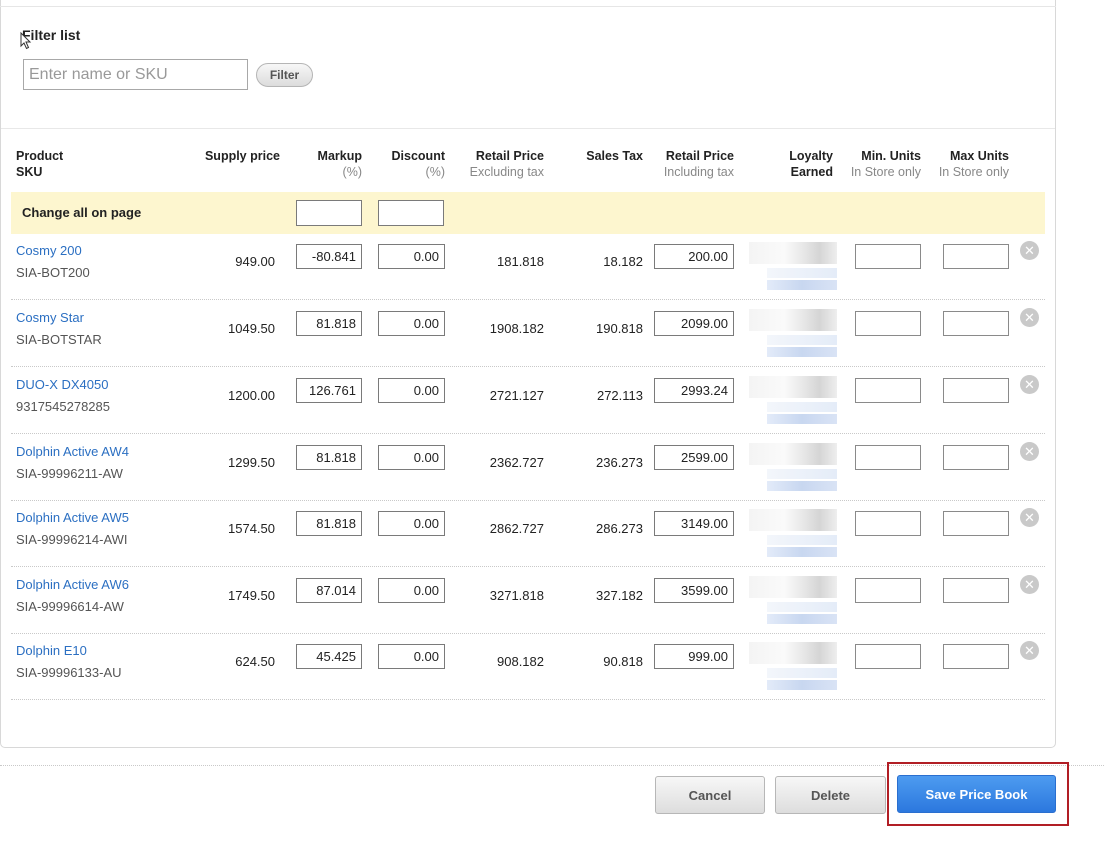  What do you see at coordinates (255, 261) in the screenshot?
I see `supply-price: 949.00` at bounding box center [255, 261].